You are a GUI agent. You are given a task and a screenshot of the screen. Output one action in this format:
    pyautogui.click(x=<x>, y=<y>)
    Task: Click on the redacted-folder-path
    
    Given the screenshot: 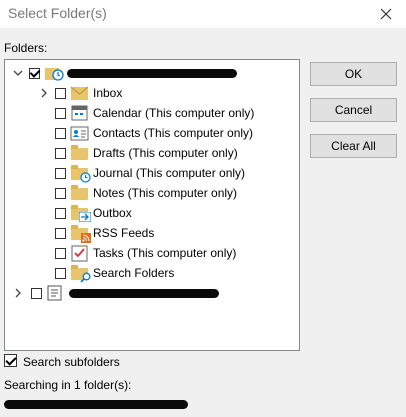 What is the action you would take?
    pyautogui.click(x=96, y=404)
    